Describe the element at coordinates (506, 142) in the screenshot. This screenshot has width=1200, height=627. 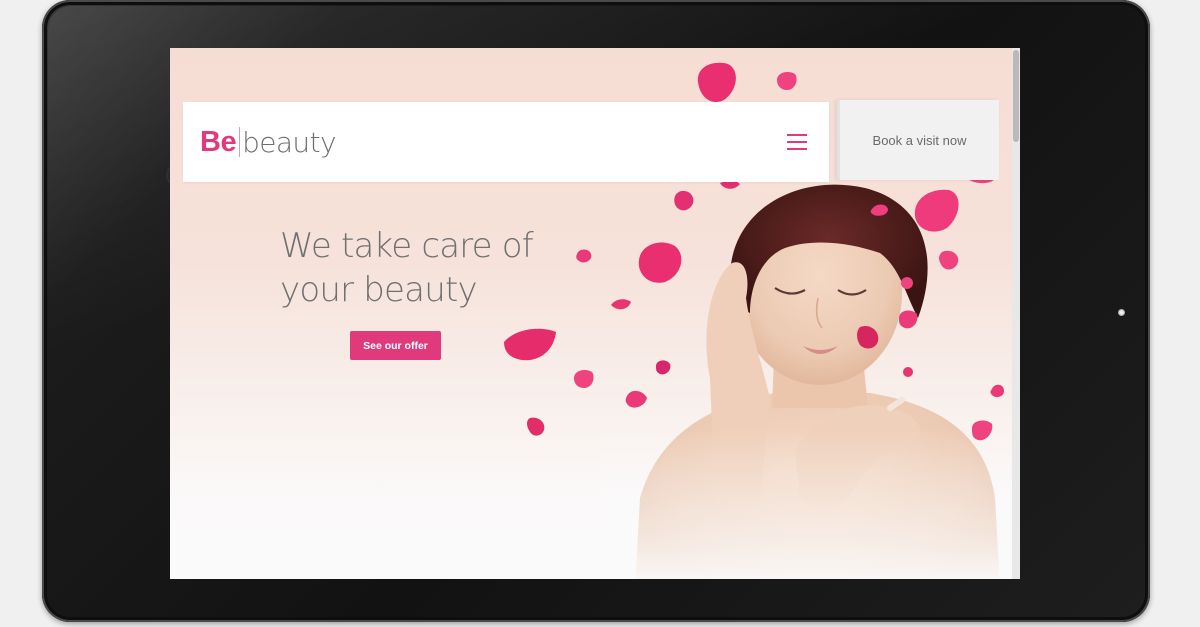
I see `site-header: Be beauty` at that location.